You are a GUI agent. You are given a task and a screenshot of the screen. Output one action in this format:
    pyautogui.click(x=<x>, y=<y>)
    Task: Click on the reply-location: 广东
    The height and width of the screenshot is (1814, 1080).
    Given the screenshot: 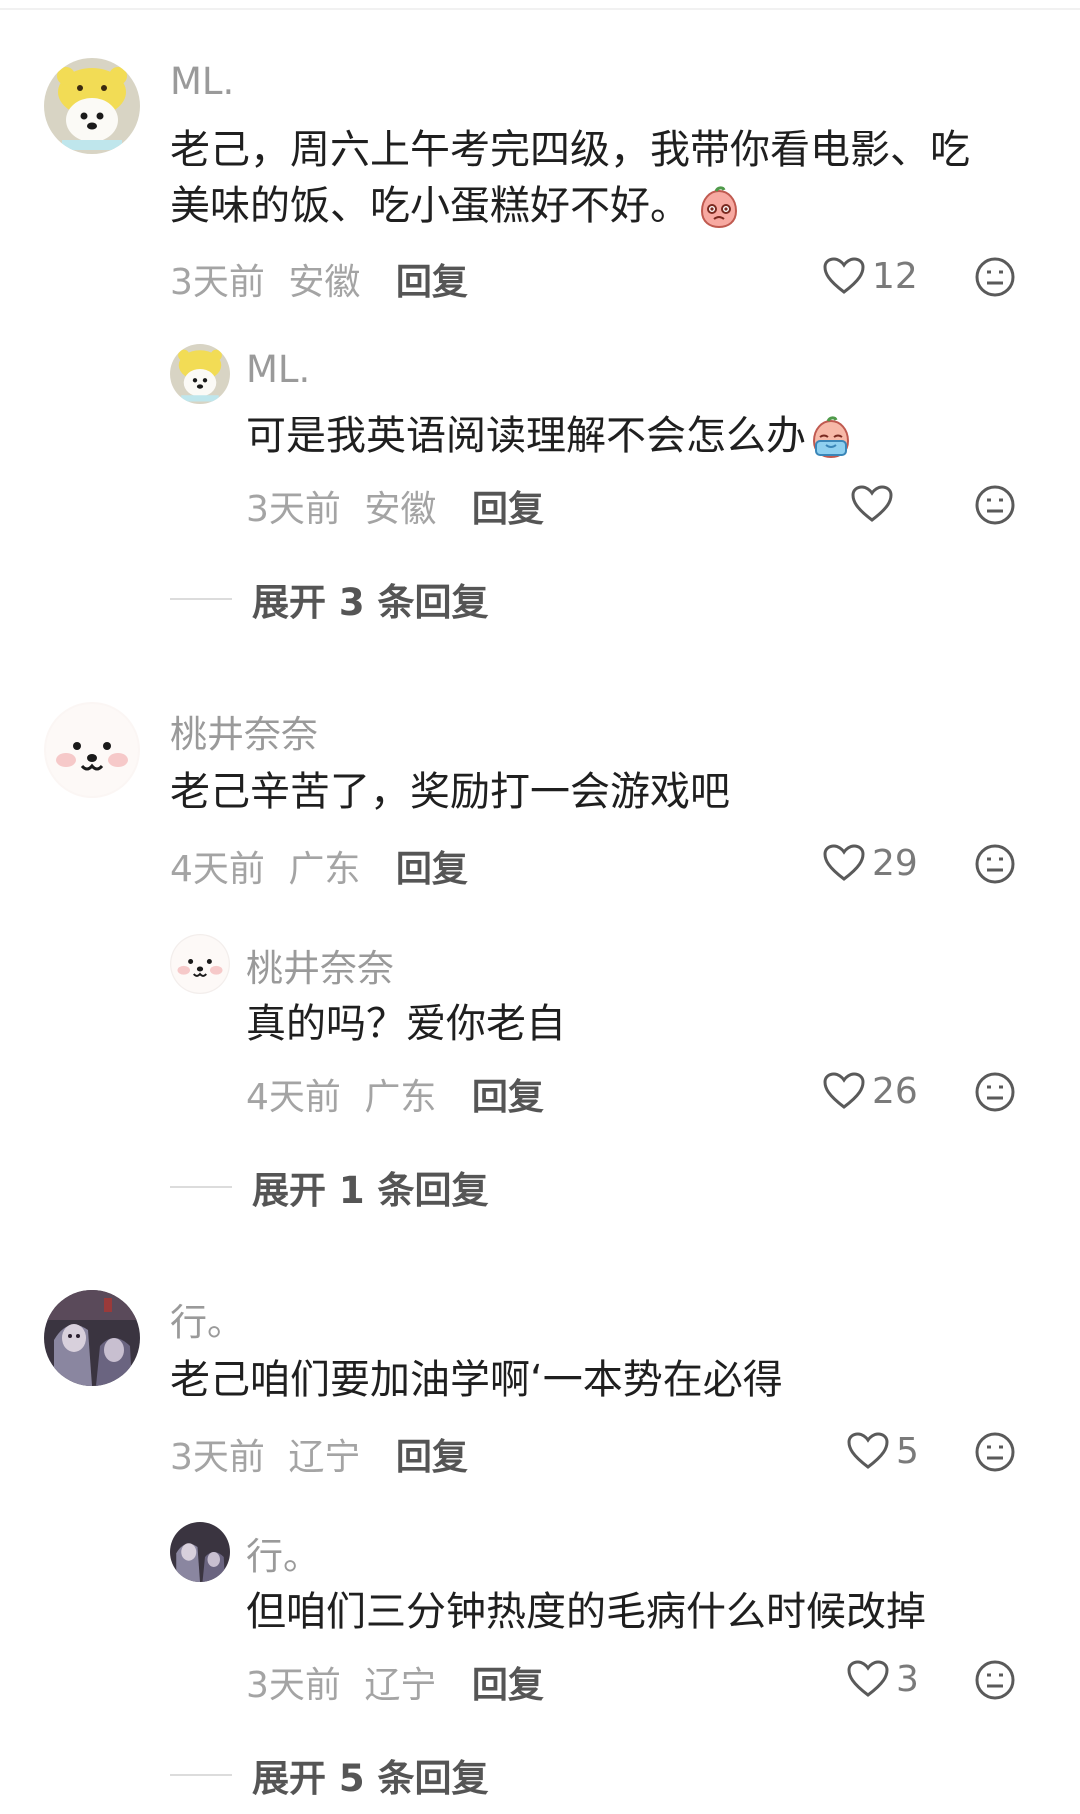 What is the action you would take?
    pyautogui.click(x=400, y=1097)
    